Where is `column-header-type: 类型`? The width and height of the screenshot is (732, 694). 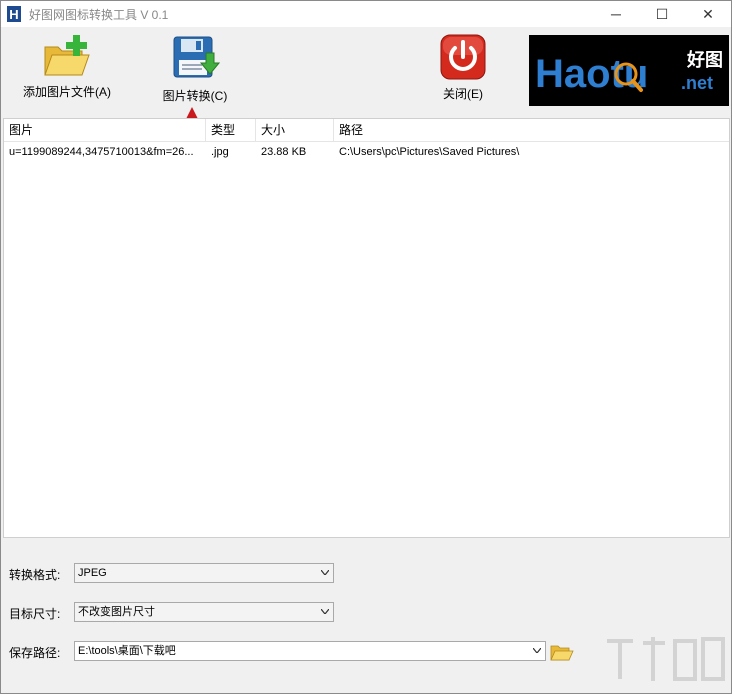
column-header-type: 类型 is located at coordinates (231, 130).